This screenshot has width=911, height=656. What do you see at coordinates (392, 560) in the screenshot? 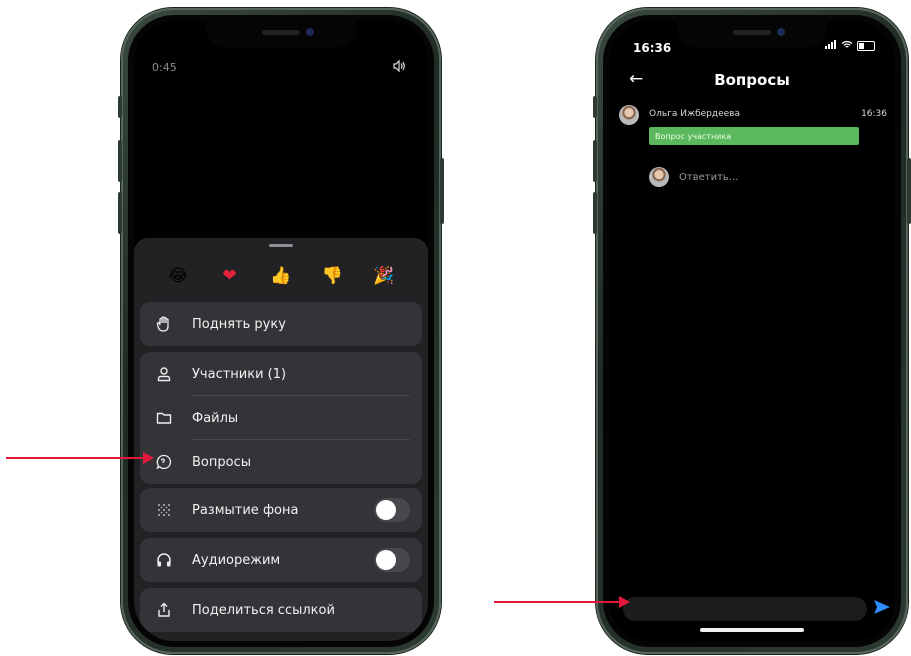
I see `audio-mode-toggle` at bounding box center [392, 560].